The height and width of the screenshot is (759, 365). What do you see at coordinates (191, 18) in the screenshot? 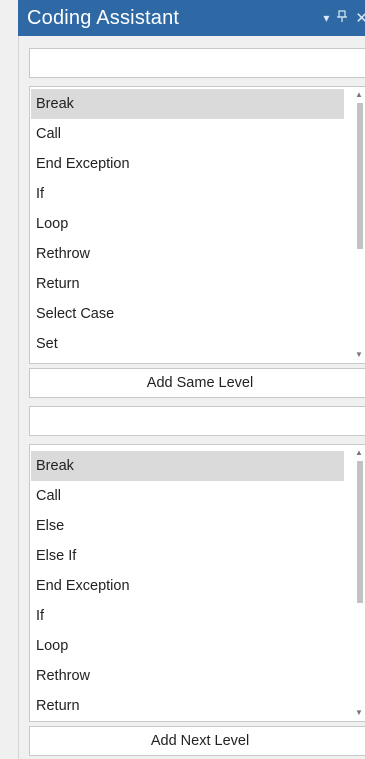
I see `tool-window-titlebar: Coding Assistant ▾ ✕` at bounding box center [191, 18].